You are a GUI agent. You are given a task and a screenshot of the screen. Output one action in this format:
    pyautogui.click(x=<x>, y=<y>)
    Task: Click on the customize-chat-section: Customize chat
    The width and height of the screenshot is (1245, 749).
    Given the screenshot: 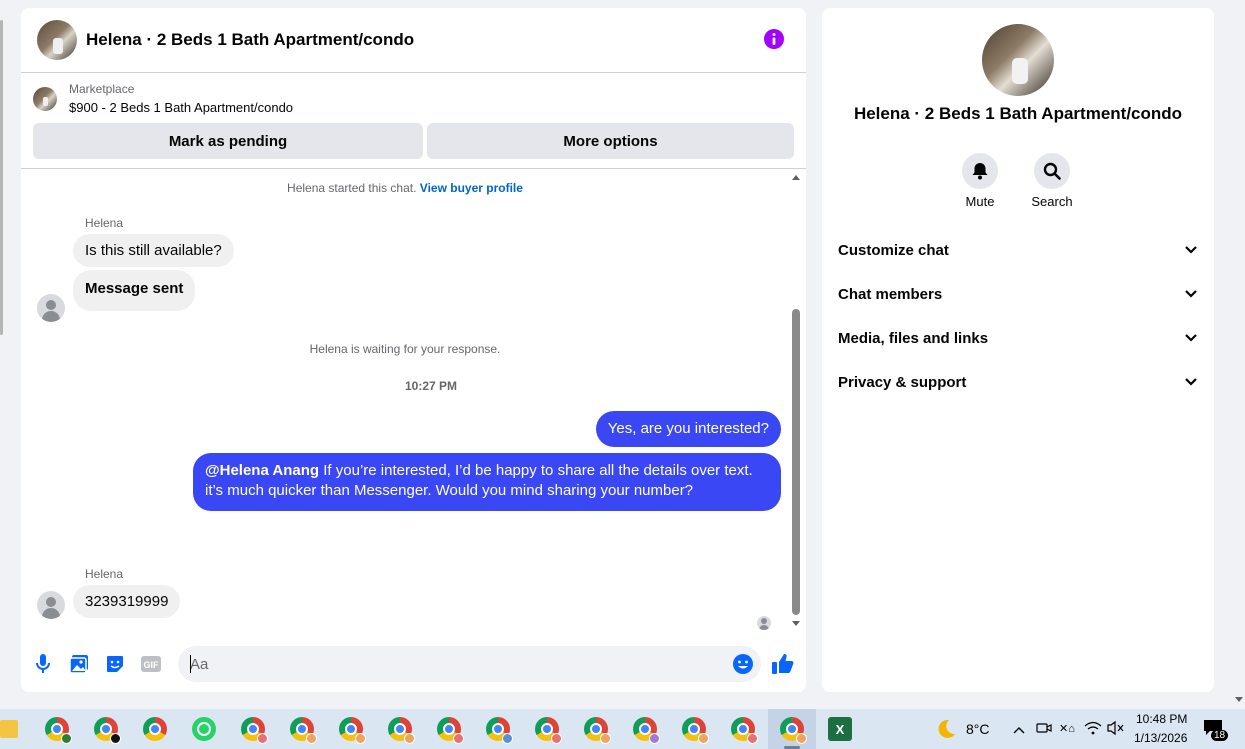 What is the action you would take?
    pyautogui.click(x=1018, y=250)
    